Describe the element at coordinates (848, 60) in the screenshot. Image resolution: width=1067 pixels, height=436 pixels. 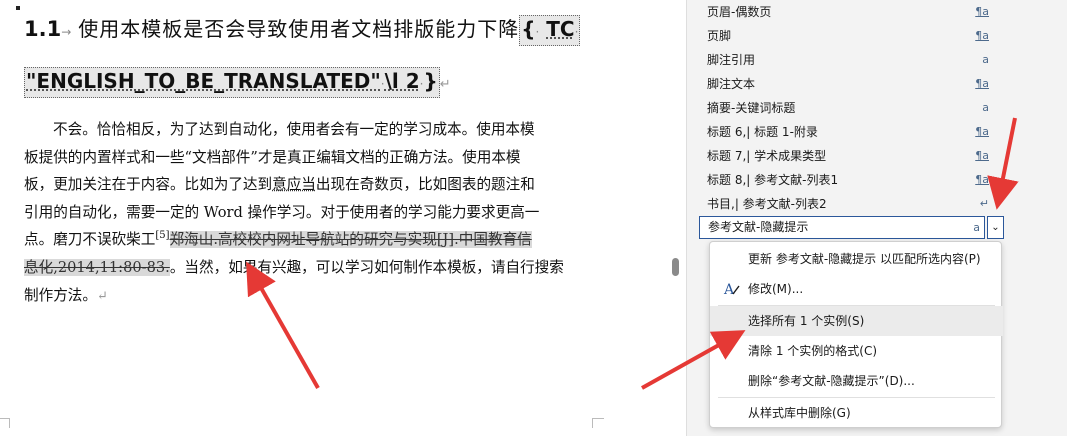
I see `style-item: 脚注引用 a` at that location.